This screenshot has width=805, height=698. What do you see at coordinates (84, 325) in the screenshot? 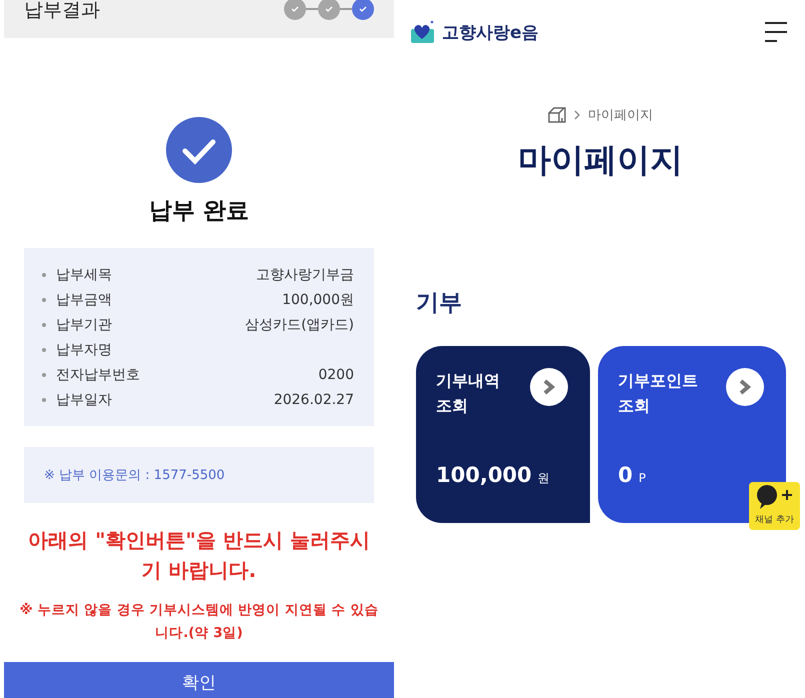
I see `detail-label: 납부기관` at bounding box center [84, 325].